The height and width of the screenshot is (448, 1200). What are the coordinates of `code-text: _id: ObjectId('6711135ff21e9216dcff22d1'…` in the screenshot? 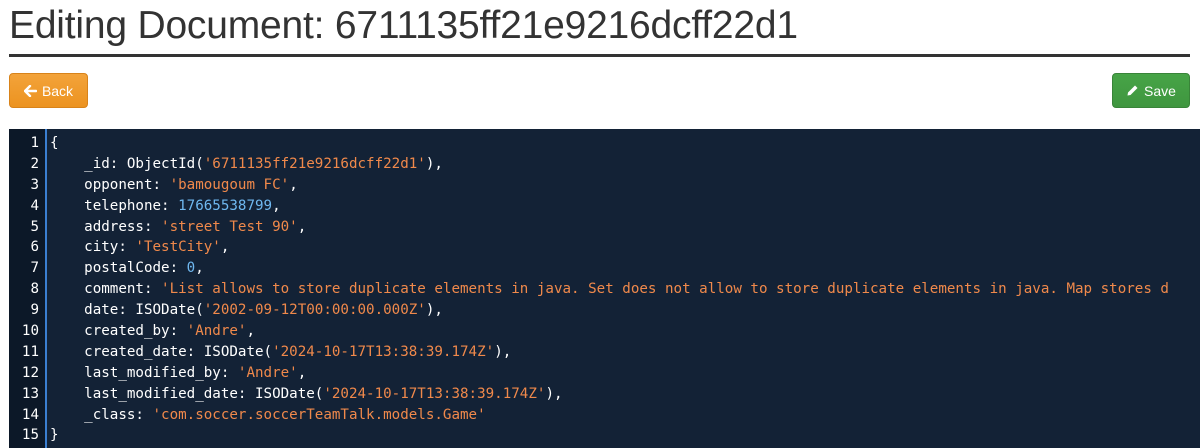 It's located at (246, 164).